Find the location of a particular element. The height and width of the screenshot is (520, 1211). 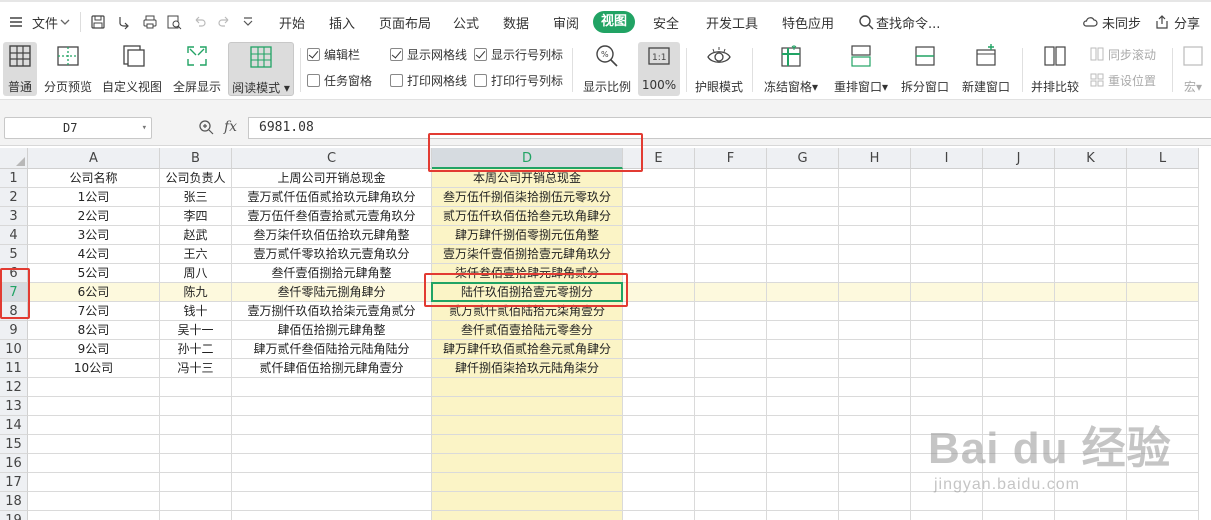

cell-k16 is located at coordinates (1091, 463).